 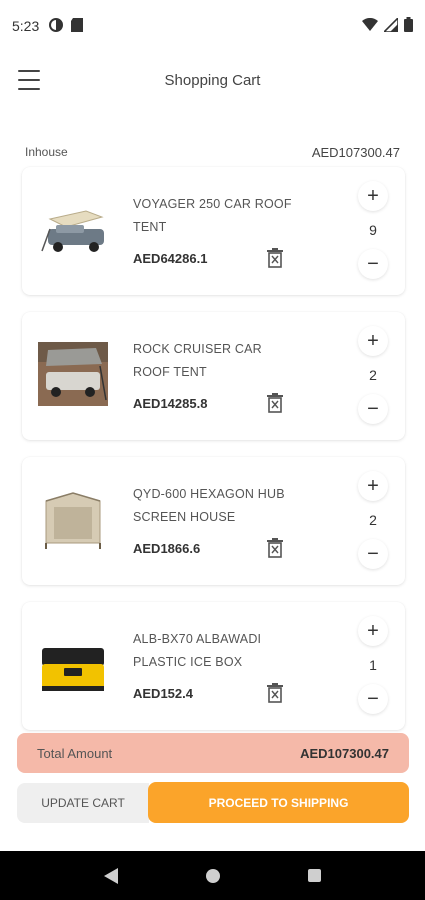 What do you see at coordinates (26, 26) in the screenshot?
I see `status-time: 5:23` at bounding box center [26, 26].